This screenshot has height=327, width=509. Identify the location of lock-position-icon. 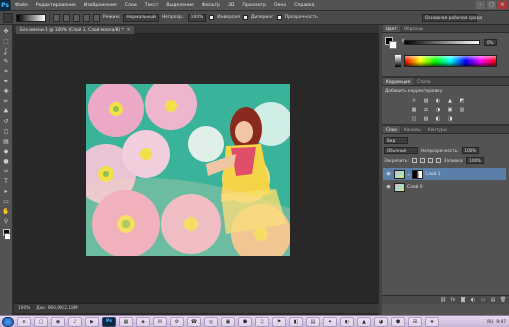
(430, 160).